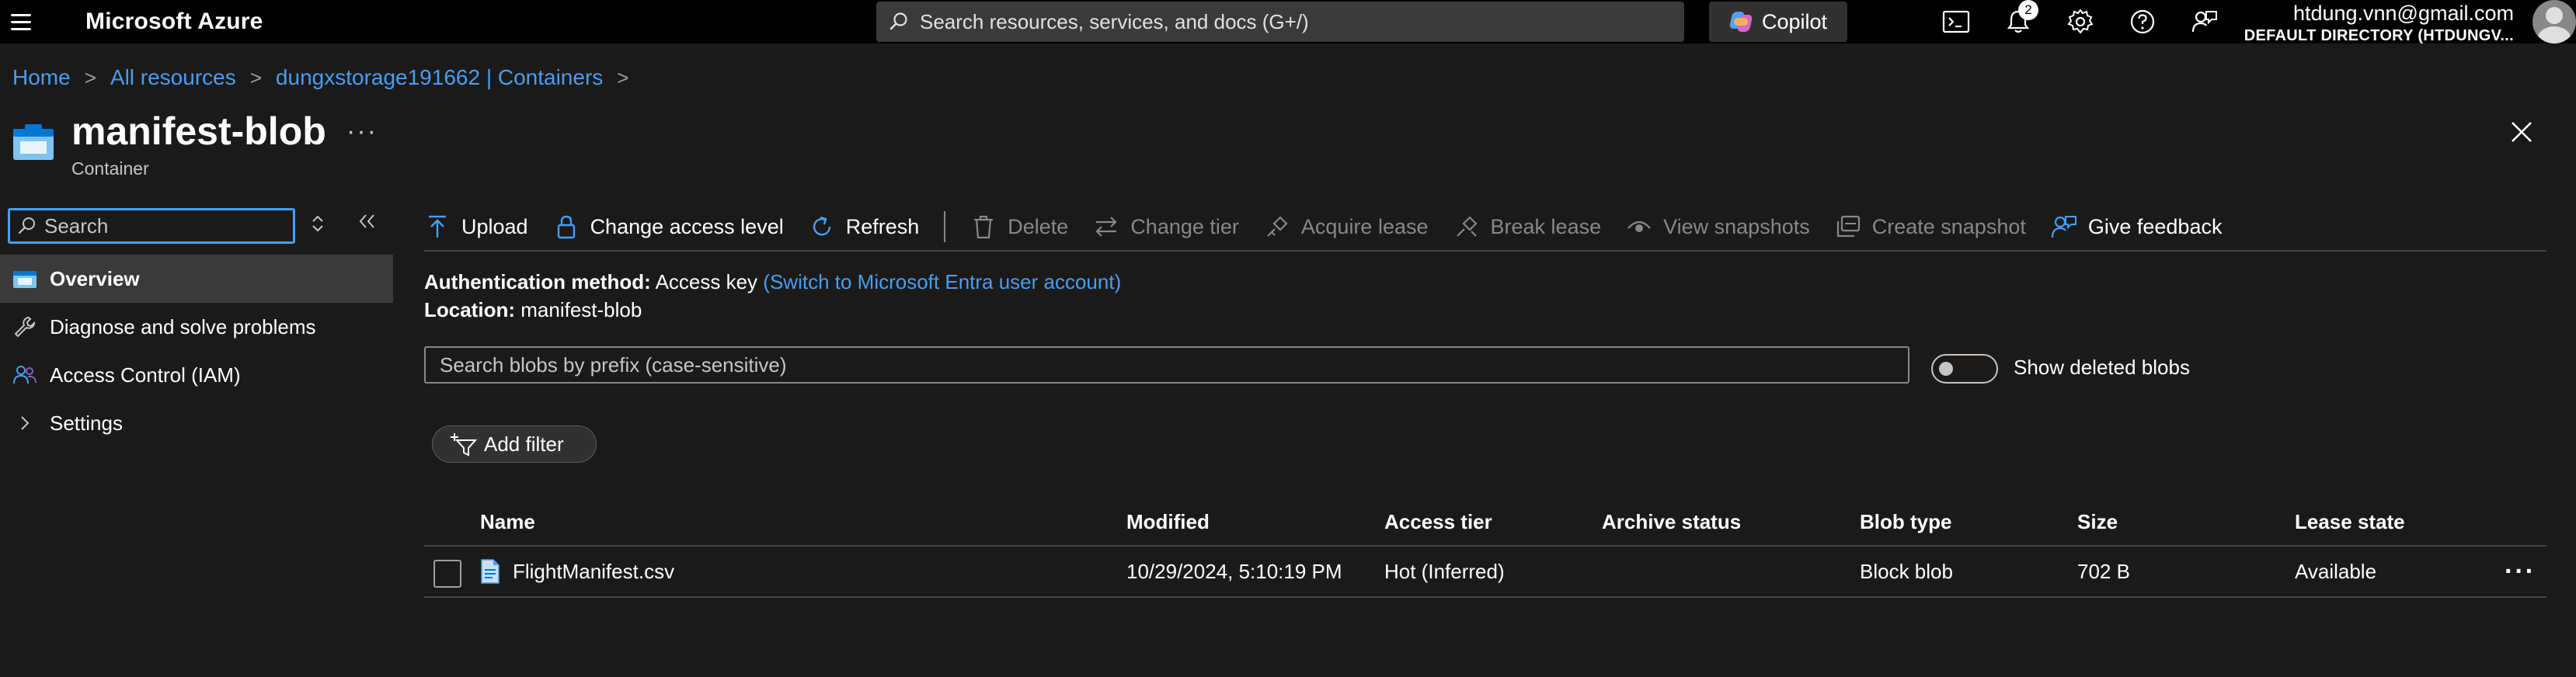 The image size is (2576, 677). Describe the element at coordinates (491, 571) in the screenshot. I see `file-icon` at that location.